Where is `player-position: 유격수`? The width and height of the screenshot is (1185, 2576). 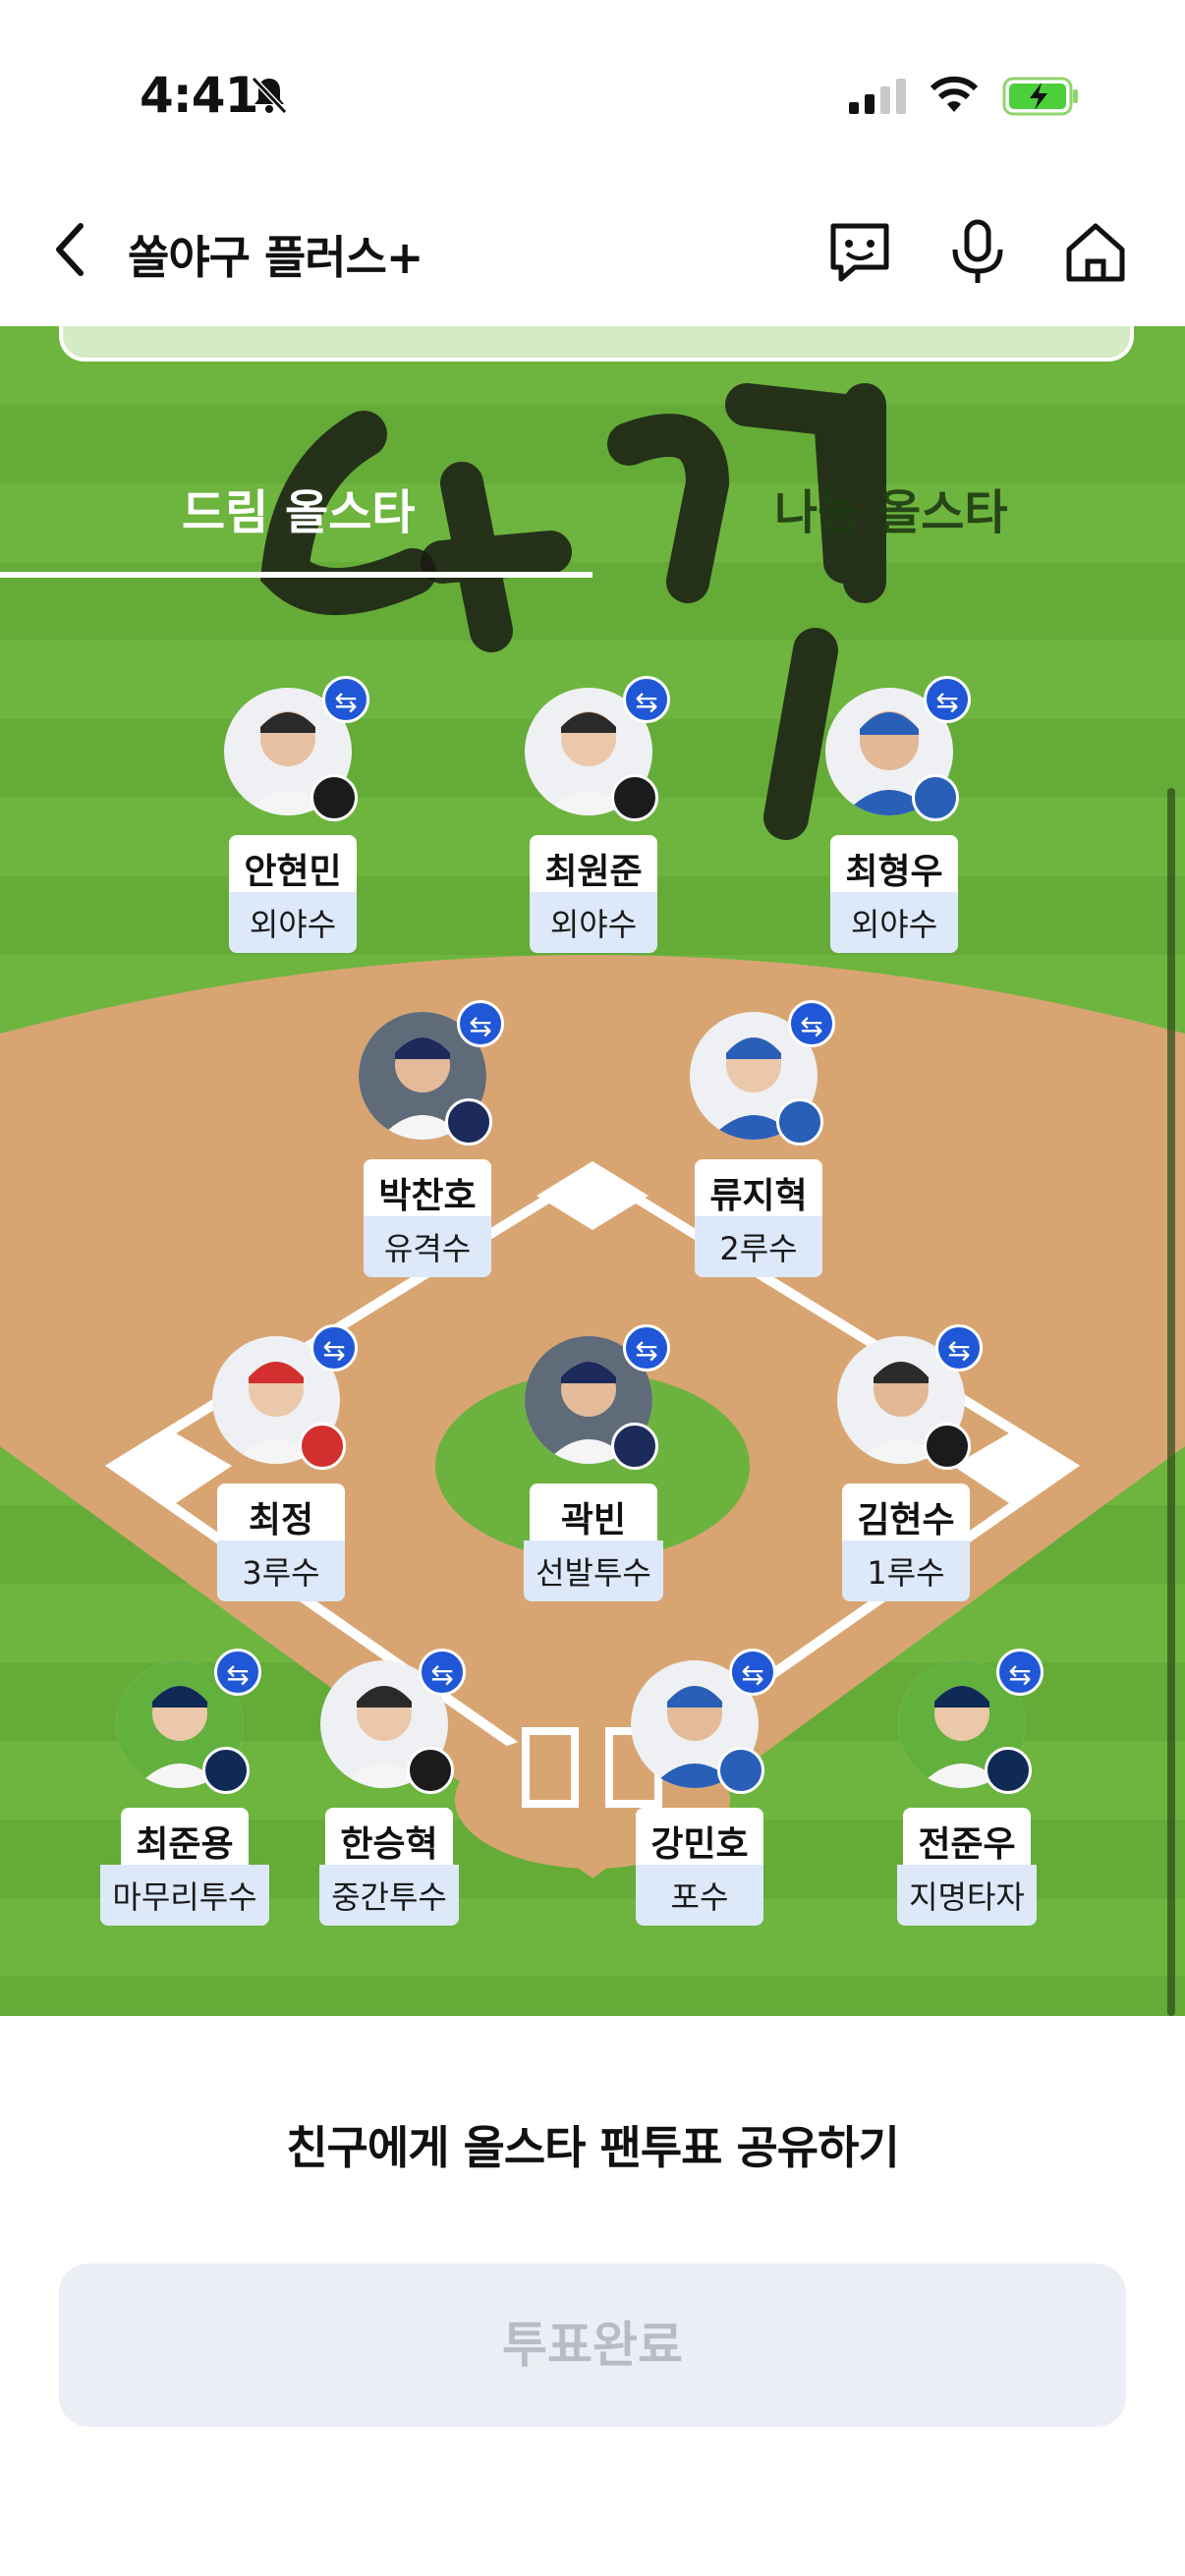
player-position: 유격수 is located at coordinates (428, 1246).